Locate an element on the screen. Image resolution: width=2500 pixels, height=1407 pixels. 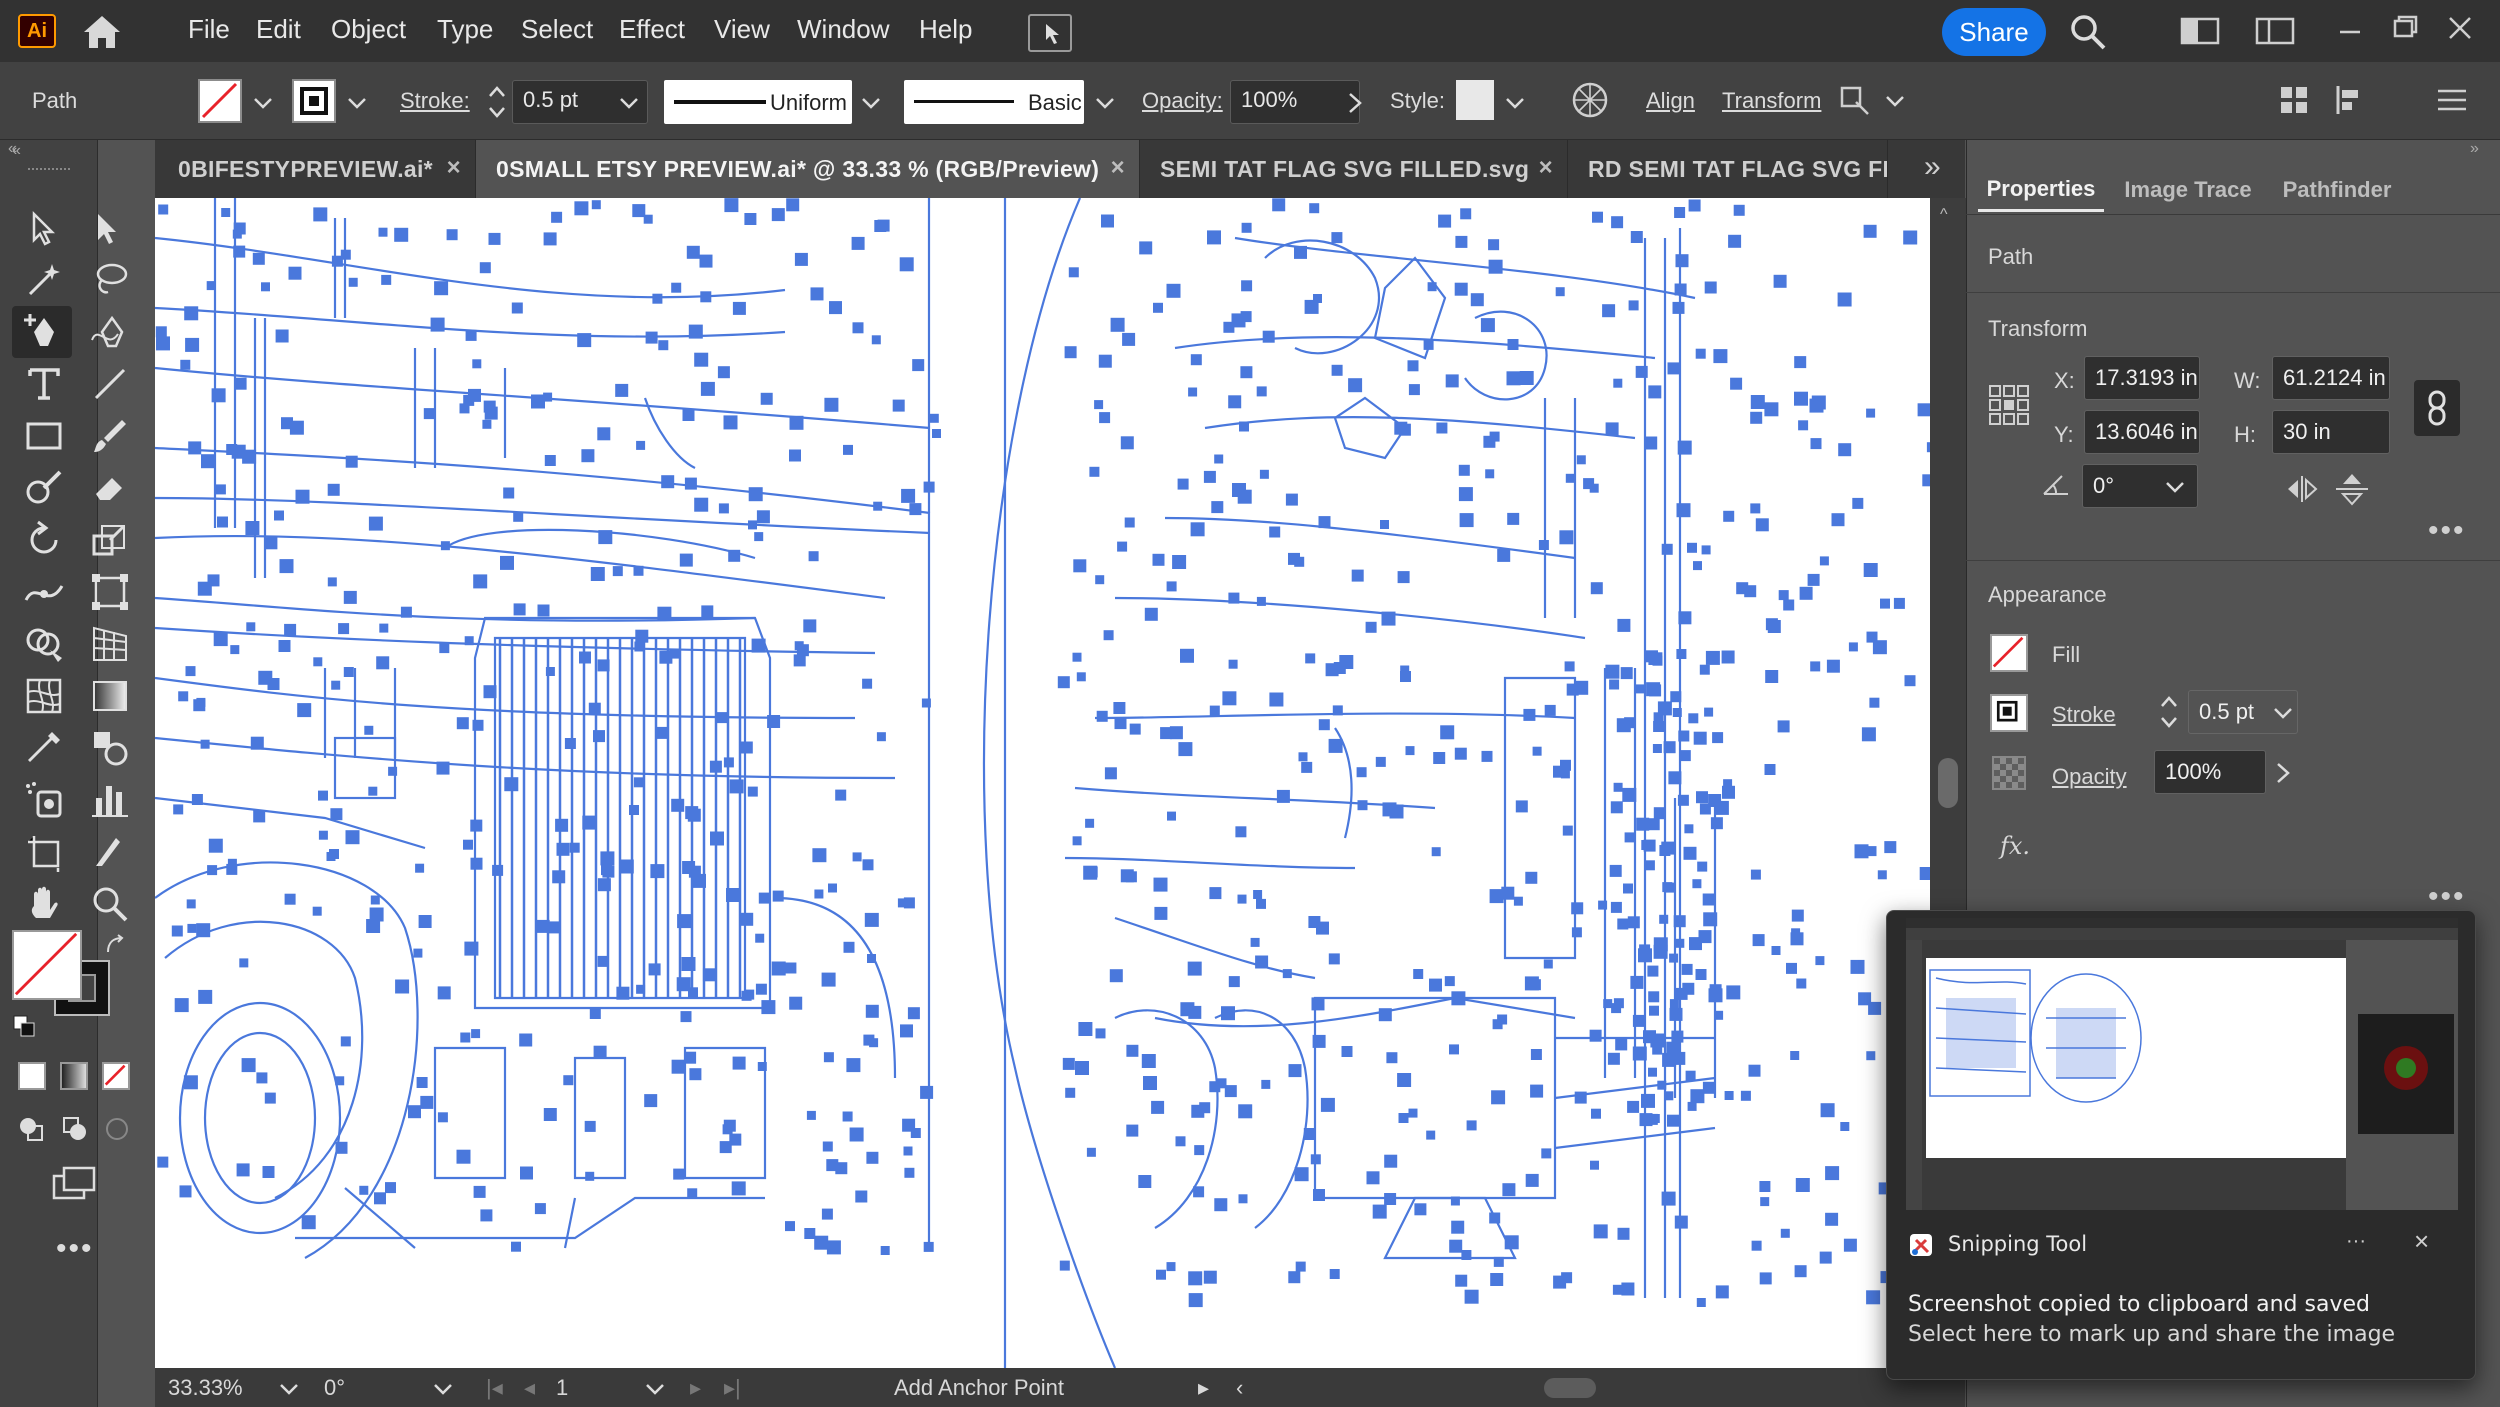
tab-document-1: 0BIFESTYPREVIEW.ai* × is located at coordinates (317, 169).